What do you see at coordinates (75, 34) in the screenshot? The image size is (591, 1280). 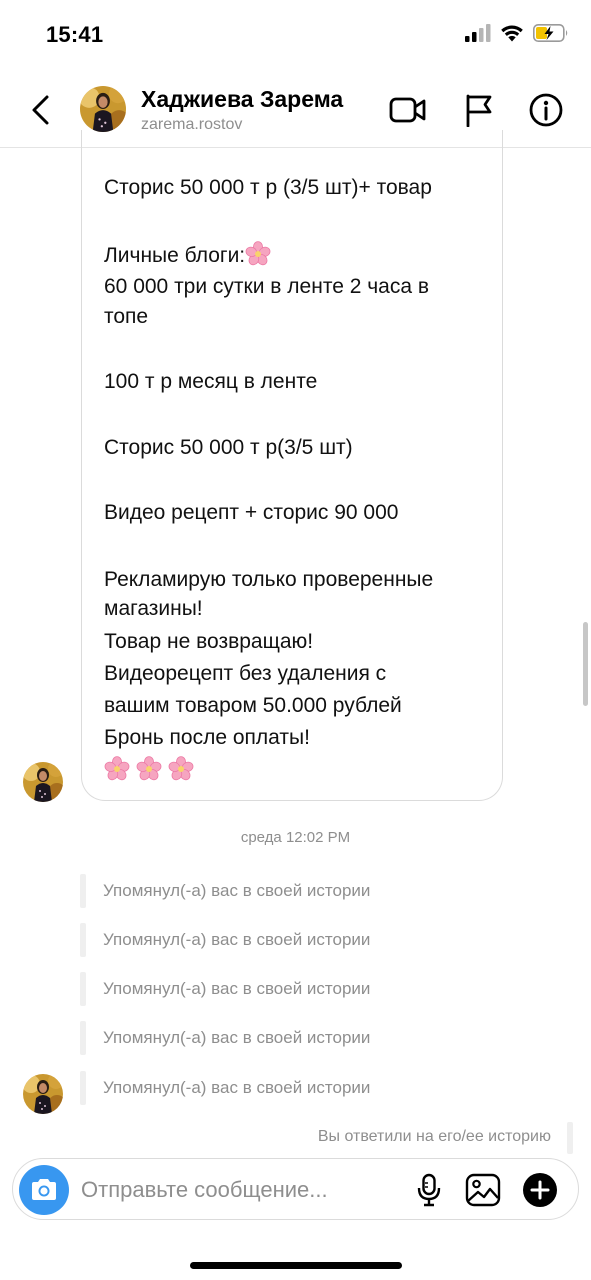 I see `status-time: 15:41` at bounding box center [75, 34].